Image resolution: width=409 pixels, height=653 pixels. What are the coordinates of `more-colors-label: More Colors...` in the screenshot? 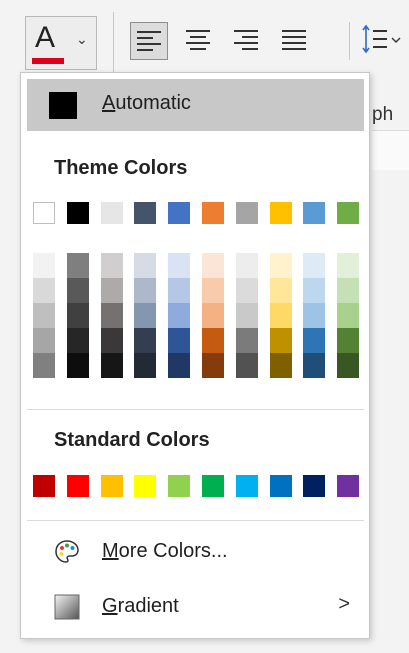 It's located at (165, 551).